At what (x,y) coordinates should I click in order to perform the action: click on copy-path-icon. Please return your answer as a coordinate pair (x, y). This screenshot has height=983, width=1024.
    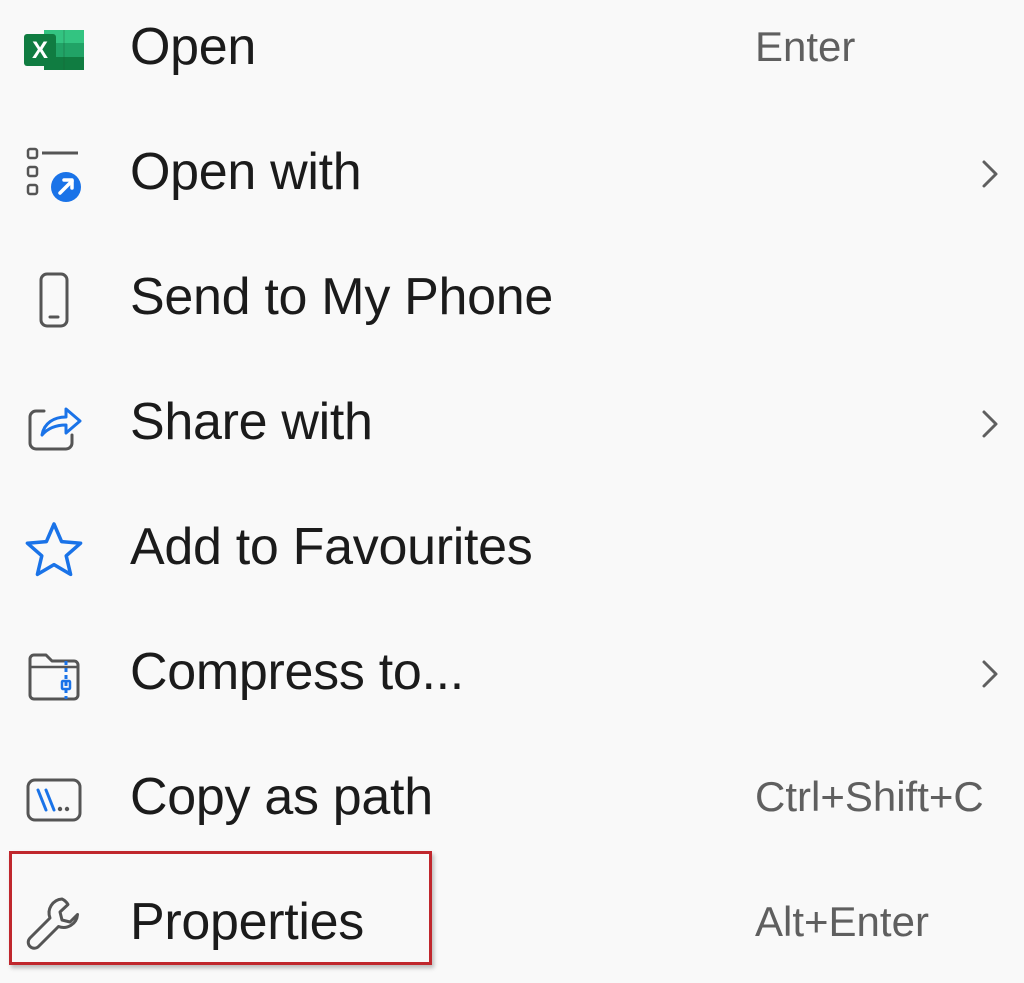
    Looking at the image, I should click on (54, 800).